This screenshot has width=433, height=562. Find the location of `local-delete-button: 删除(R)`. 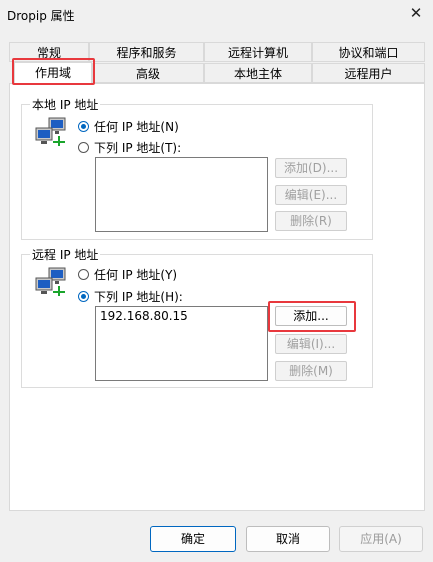

local-delete-button: 删除(R) is located at coordinates (311, 221).